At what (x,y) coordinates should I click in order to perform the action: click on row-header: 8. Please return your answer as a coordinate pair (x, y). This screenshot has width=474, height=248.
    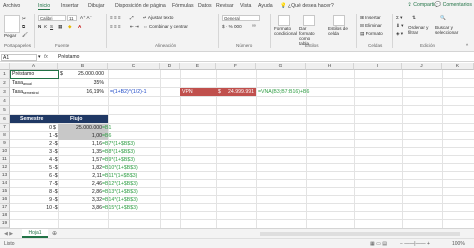
    Looking at the image, I should click on (5, 136).